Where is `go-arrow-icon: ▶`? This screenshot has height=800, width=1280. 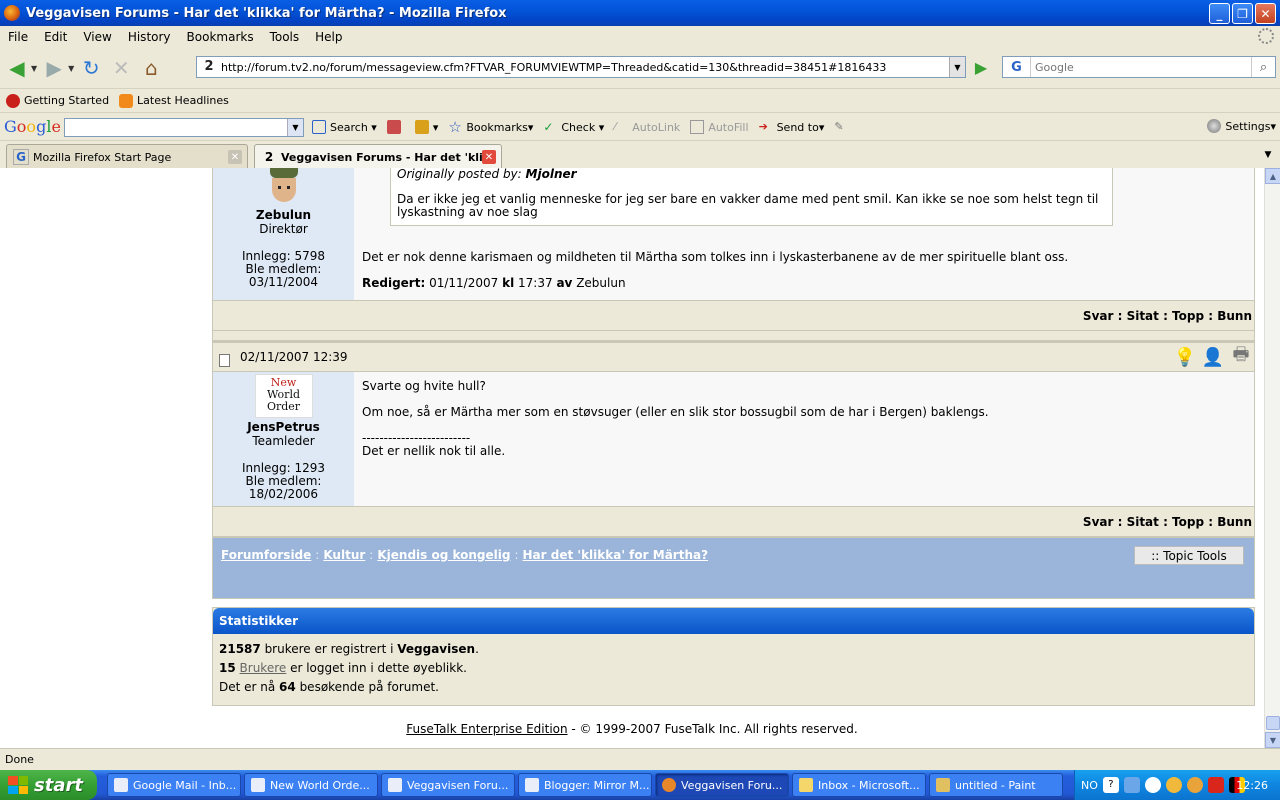 go-arrow-icon: ▶ is located at coordinates (981, 67).